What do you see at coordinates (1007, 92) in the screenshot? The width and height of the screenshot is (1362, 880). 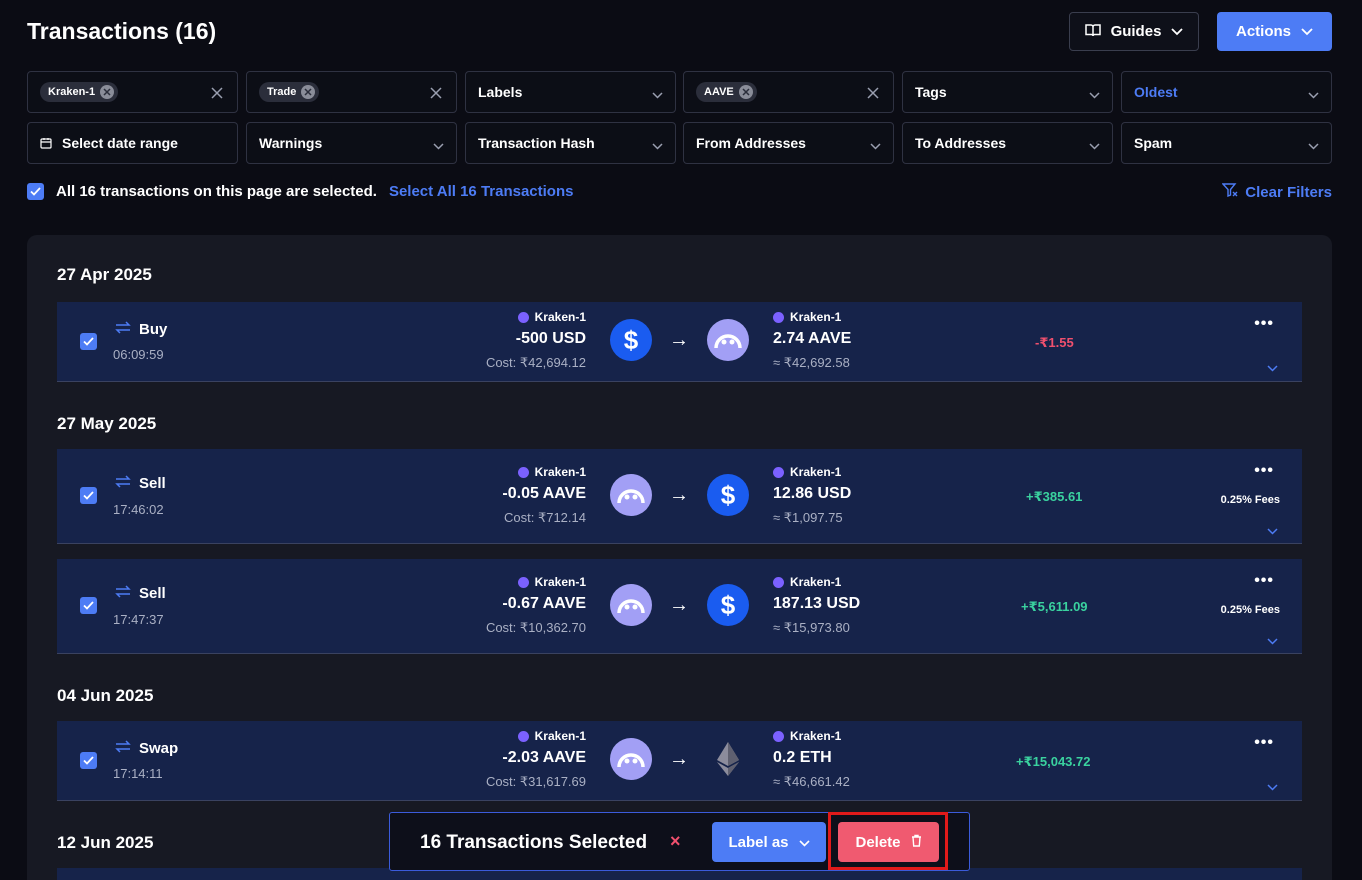 I see `tags-filter: Tags` at bounding box center [1007, 92].